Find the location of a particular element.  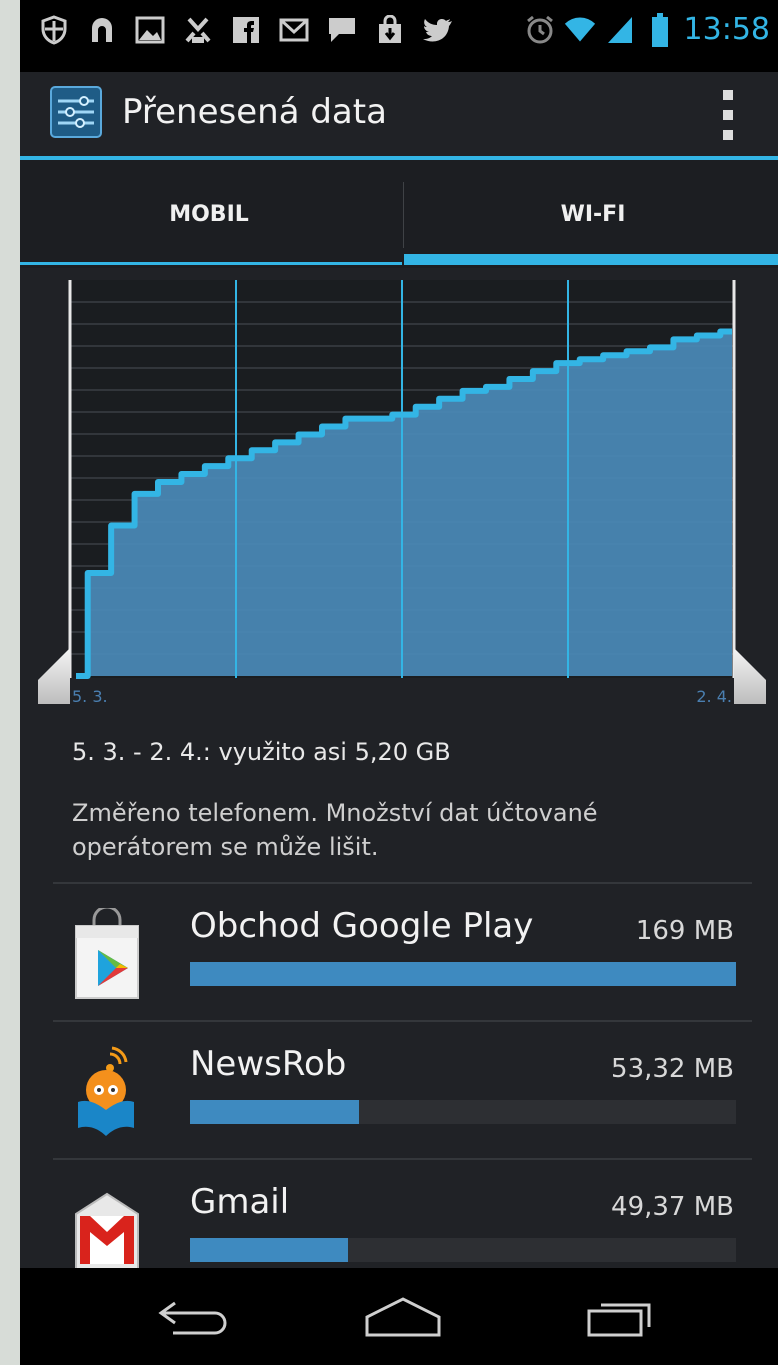

wifi-icon is located at coordinates (580, 30).